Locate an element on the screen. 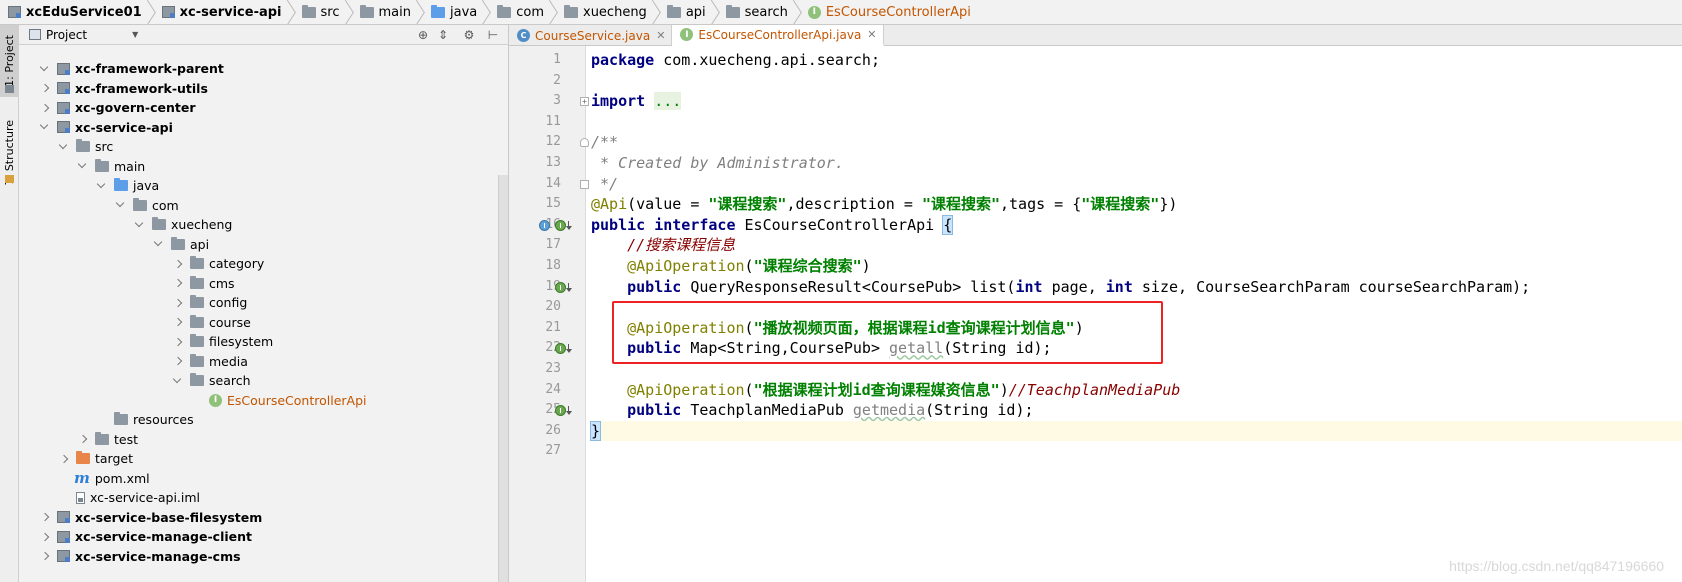 The width and height of the screenshot is (1682, 582). tree-item: media is located at coordinates (256, 362).